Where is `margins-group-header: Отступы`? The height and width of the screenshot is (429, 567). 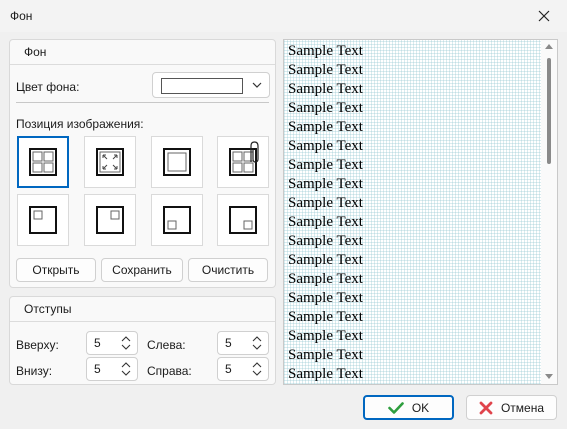 margins-group-header: Отступы is located at coordinates (142, 309).